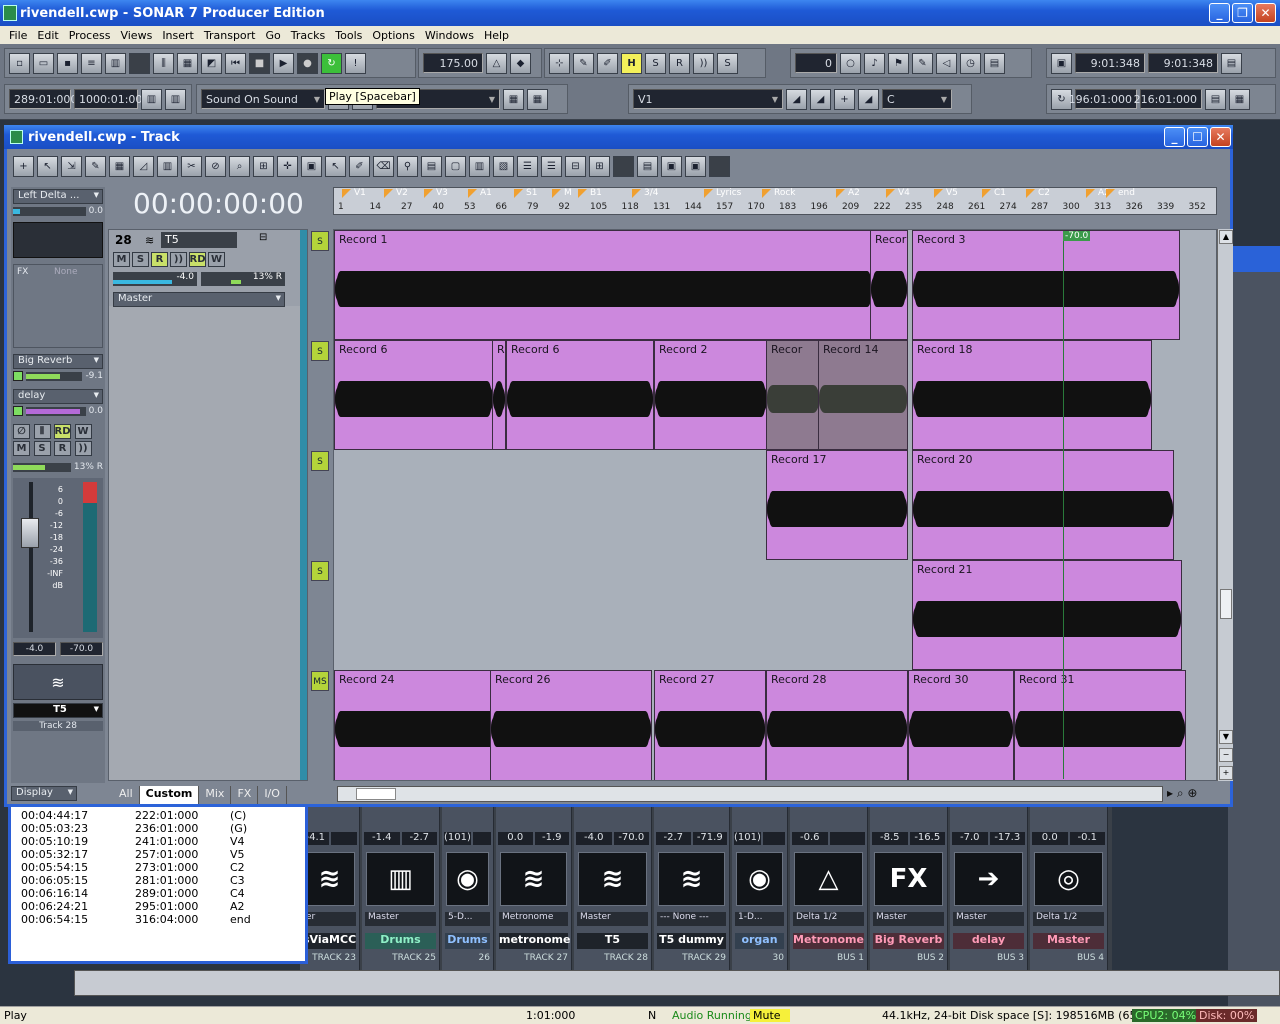 Image resolution: width=1280 pixels, height=1024 pixels. What do you see at coordinates (816, 63) in the screenshot?
I see `counter-field: 0` at bounding box center [816, 63].